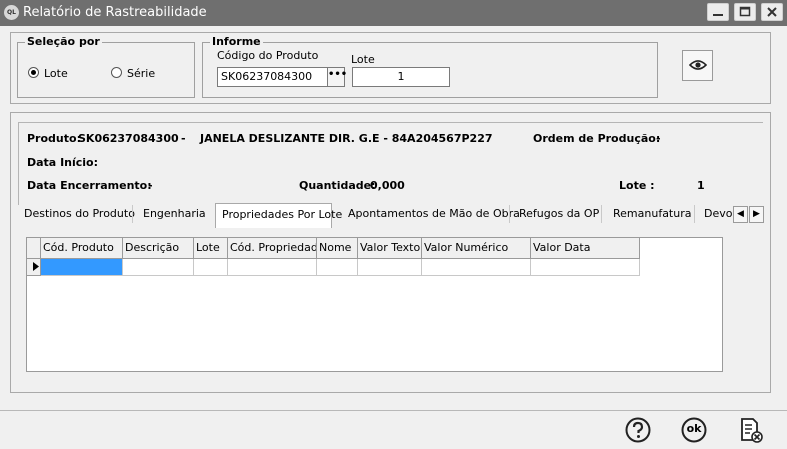 Image resolution: width=787 pixels, height=449 pixels. I want to click on view-report-button, so click(697, 65).